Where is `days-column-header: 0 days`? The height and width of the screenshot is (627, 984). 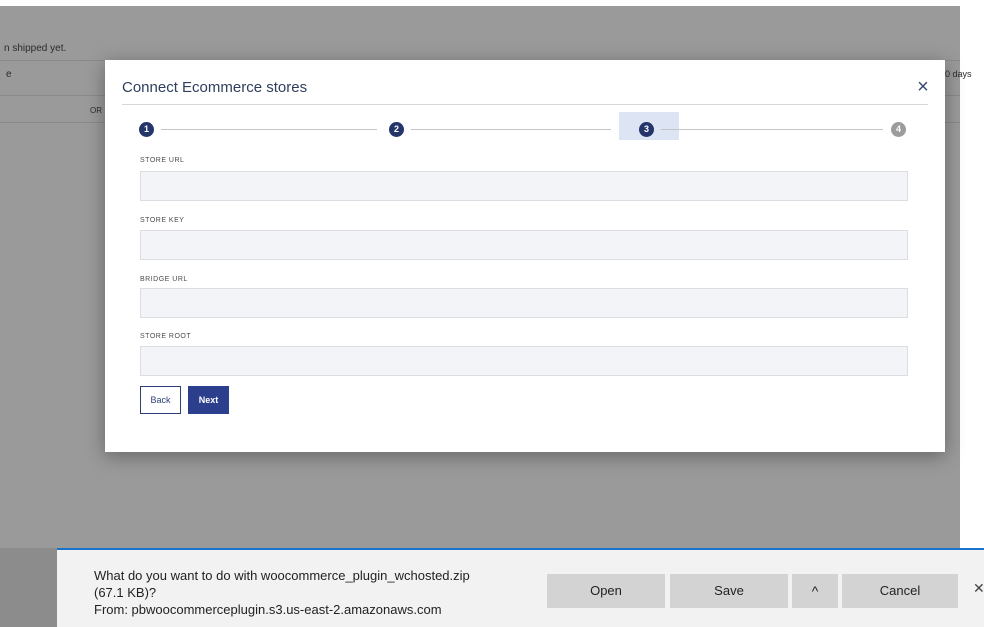
days-column-header: 0 days is located at coordinates (958, 74).